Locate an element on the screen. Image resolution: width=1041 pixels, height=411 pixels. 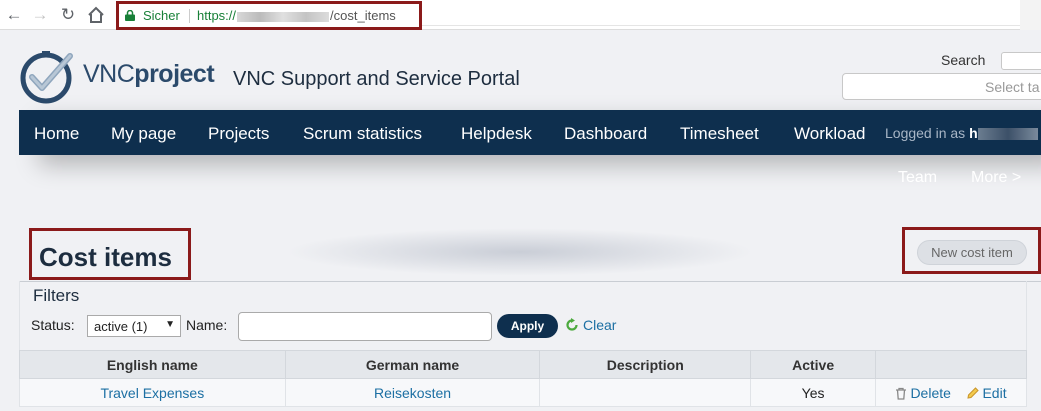
menu-item-helpdesk: Helpdesk is located at coordinates (496, 134).